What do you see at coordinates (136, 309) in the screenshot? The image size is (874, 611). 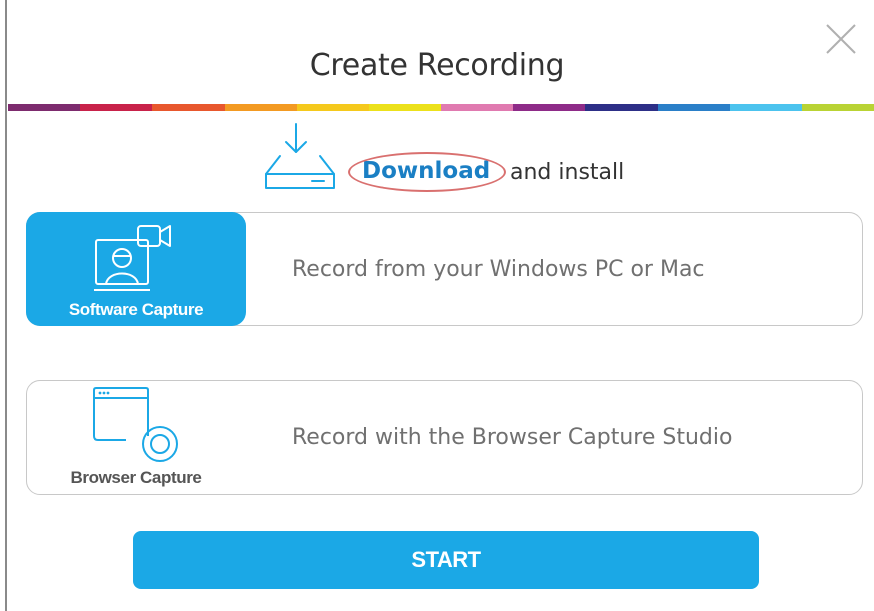 I see `software-capture-label: Software Capture` at bounding box center [136, 309].